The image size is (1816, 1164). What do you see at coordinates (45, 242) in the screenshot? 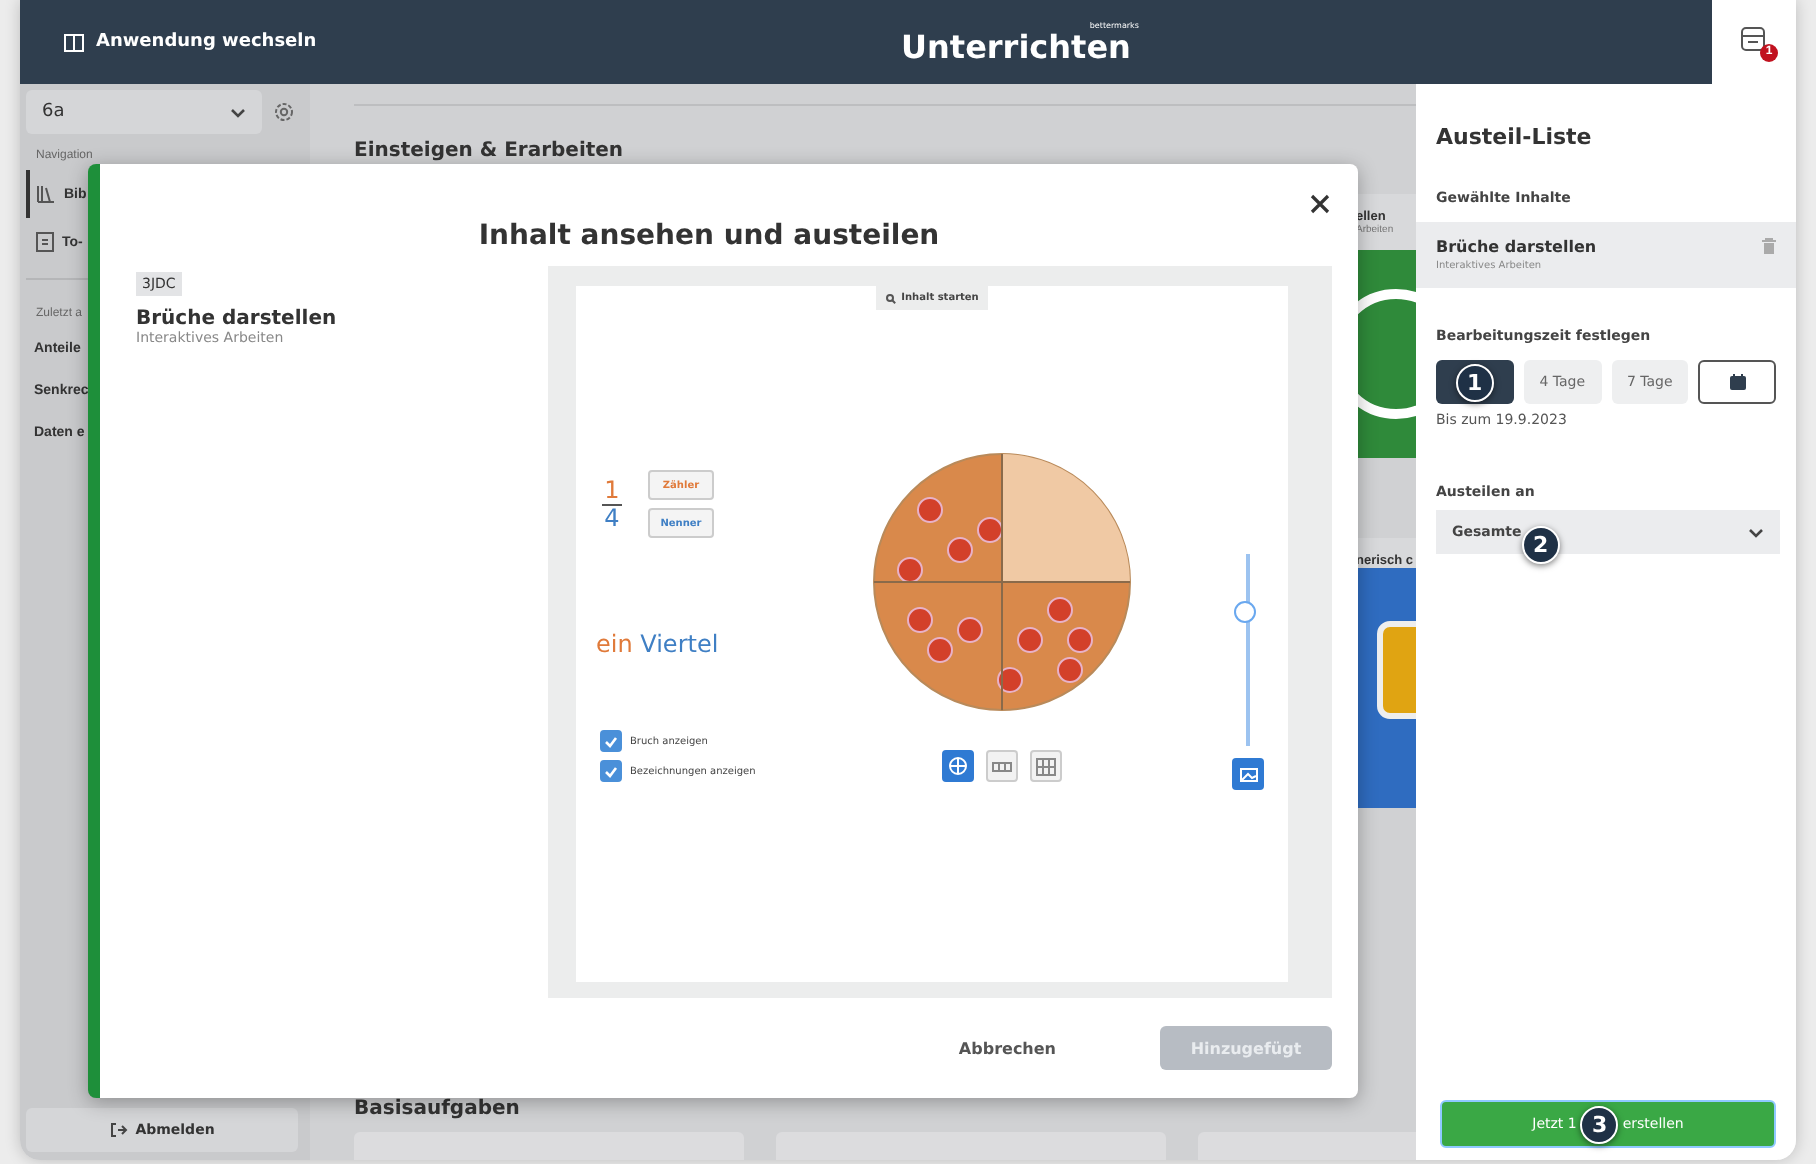
I see `list-icon` at bounding box center [45, 242].